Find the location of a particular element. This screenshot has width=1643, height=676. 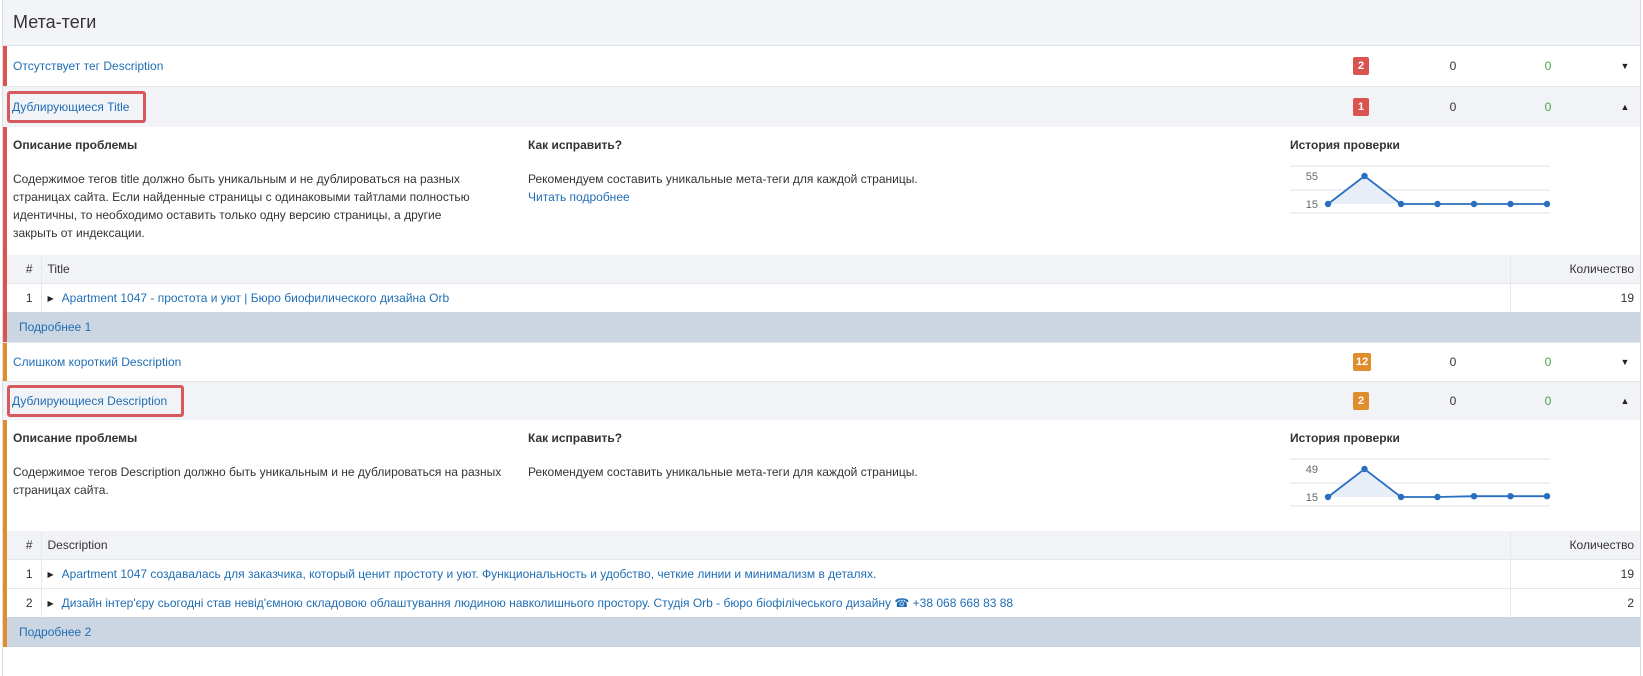

panel-header: Мета-теги is located at coordinates (821, 23).